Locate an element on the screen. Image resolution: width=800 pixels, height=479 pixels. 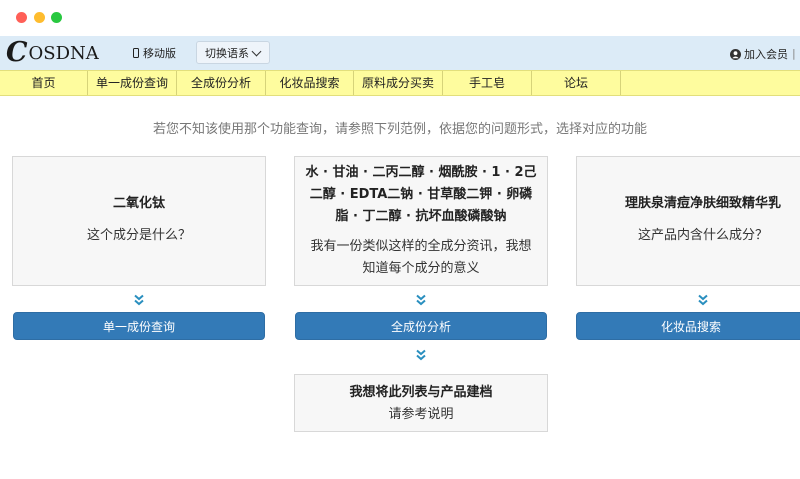
nav-item-forum: 论坛 is located at coordinates (576, 83).